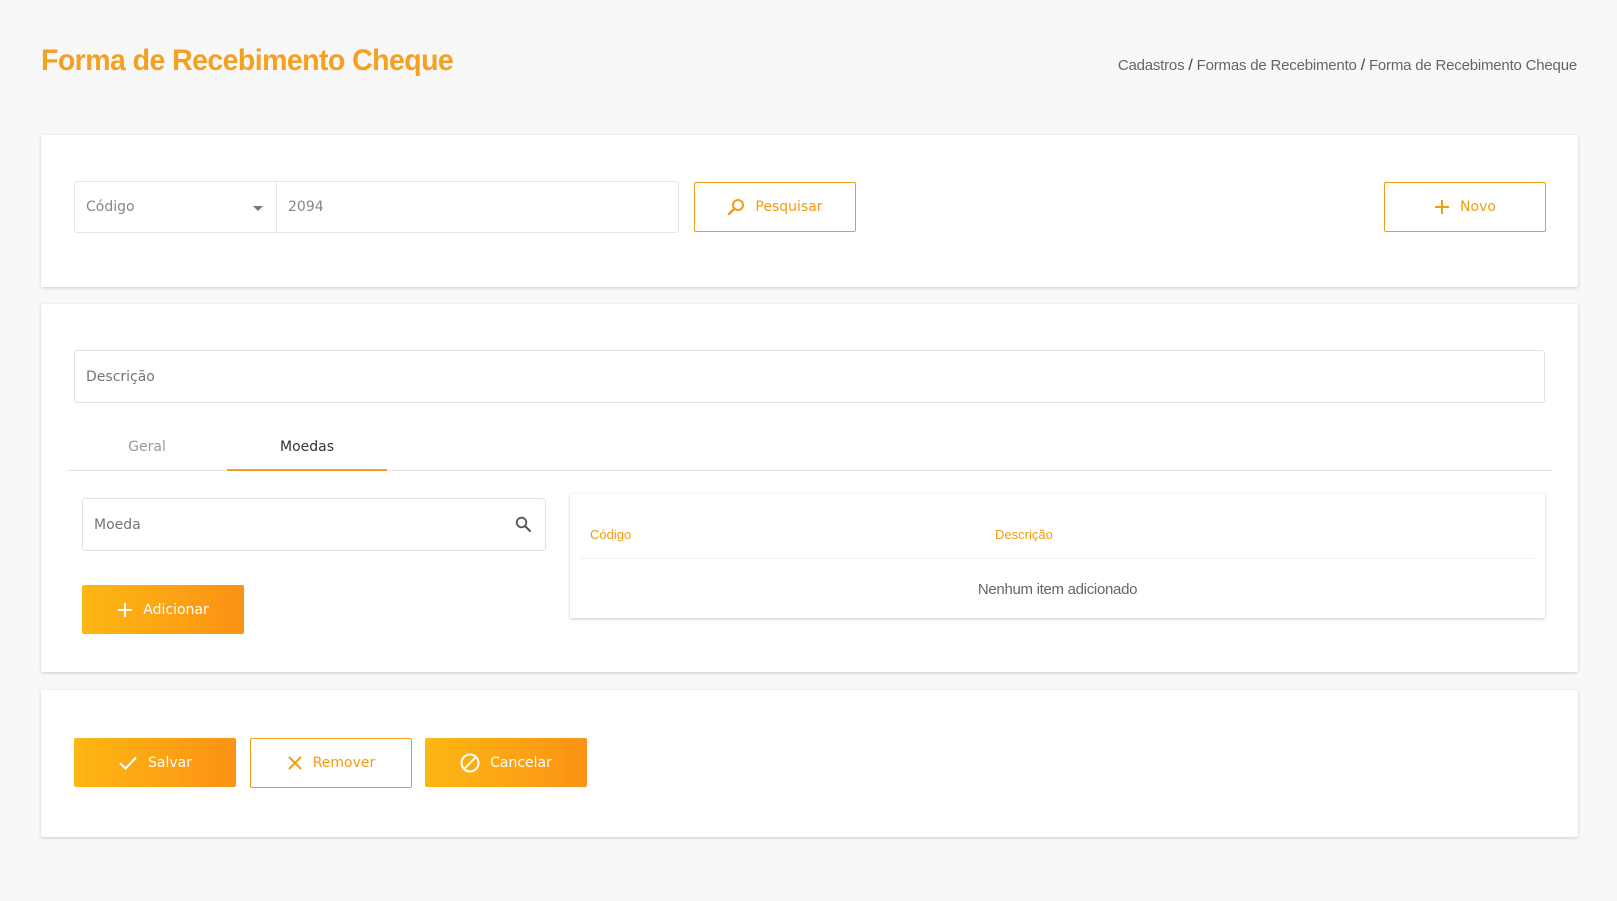  Describe the element at coordinates (147, 450) in the screenshot. I see `tab-geral: Geral` at that location.